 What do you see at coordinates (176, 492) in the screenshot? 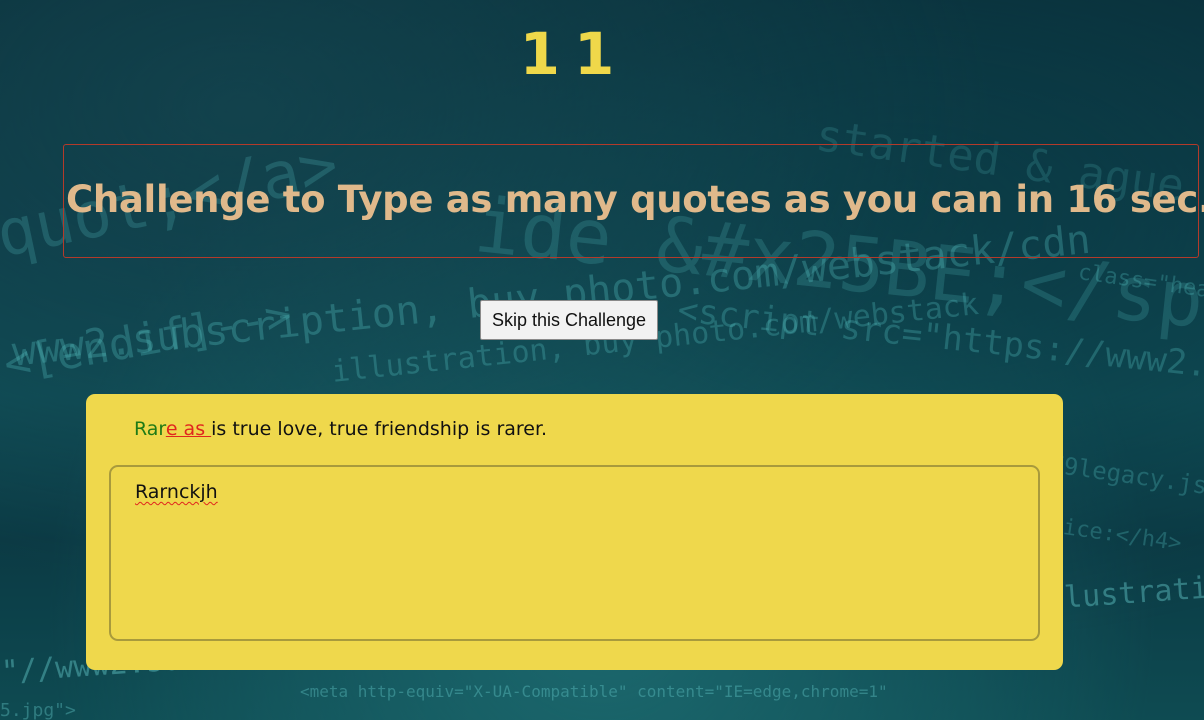
I see `typed-text: Rarnckjh` at bounding box center [176, 492].